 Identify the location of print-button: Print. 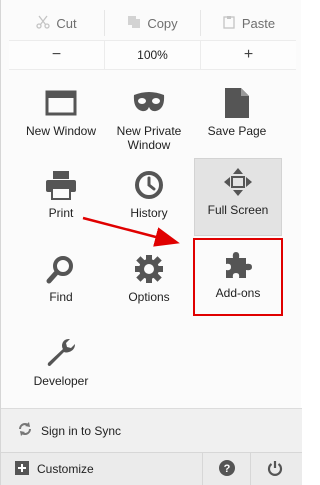
(61, 201).